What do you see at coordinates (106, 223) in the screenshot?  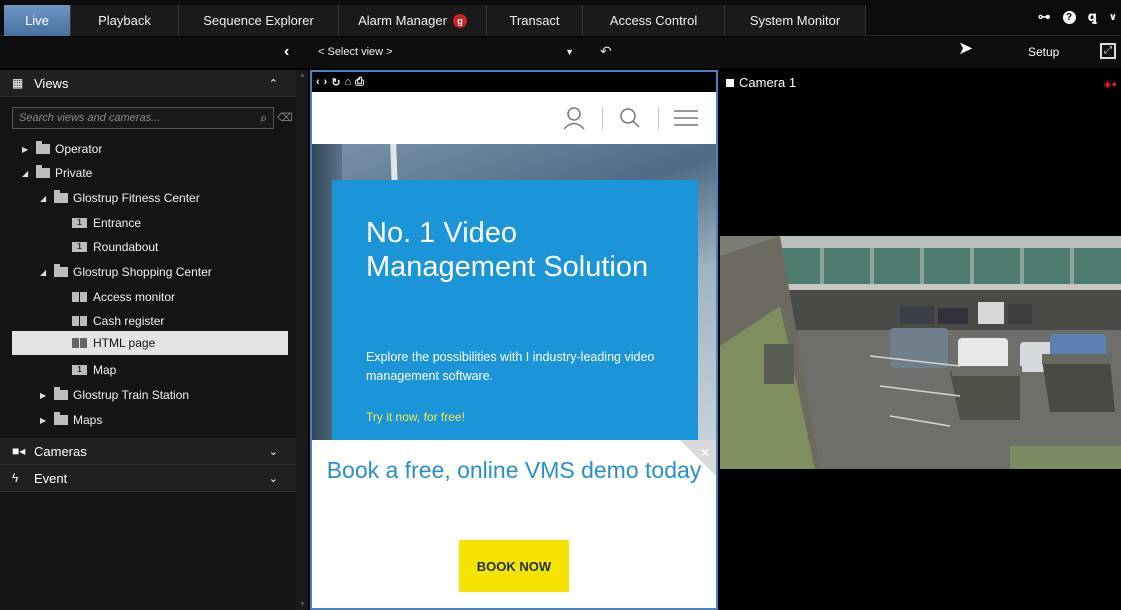 I see `tree-view-entrance: 1 Entrance` at bounding box center [106, 223].